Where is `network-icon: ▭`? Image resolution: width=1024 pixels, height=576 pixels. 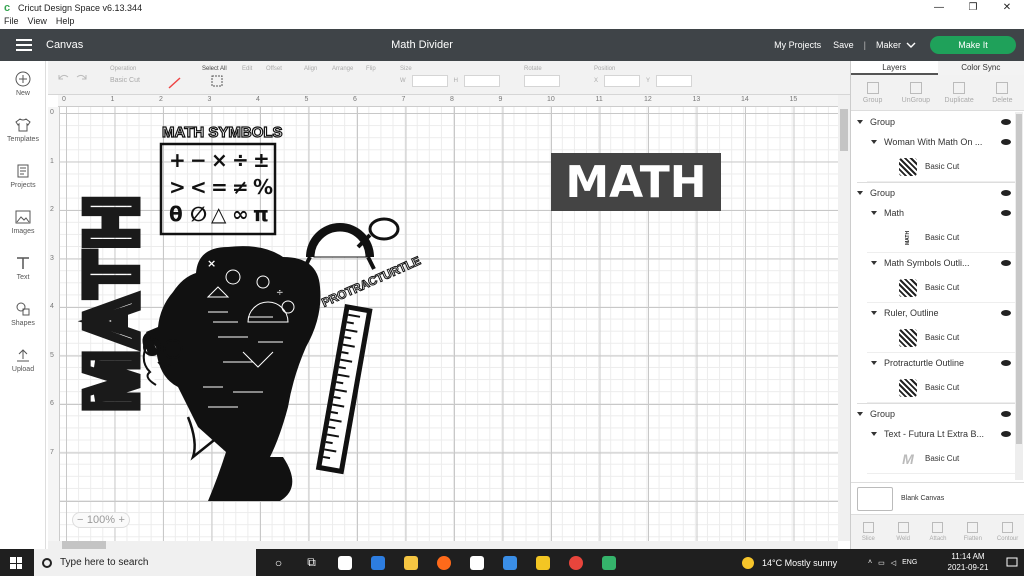 network-icon: ▭ is located at coordinates (881, 563).